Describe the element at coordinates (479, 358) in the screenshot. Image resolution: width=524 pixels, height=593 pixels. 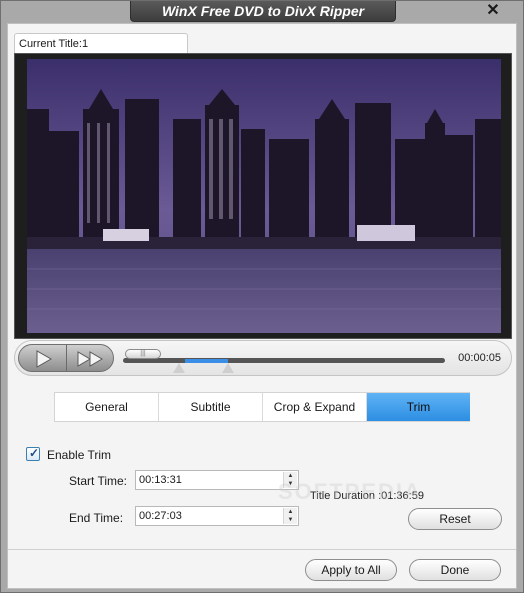
I see `time-readout: 00:00:05` at that location.